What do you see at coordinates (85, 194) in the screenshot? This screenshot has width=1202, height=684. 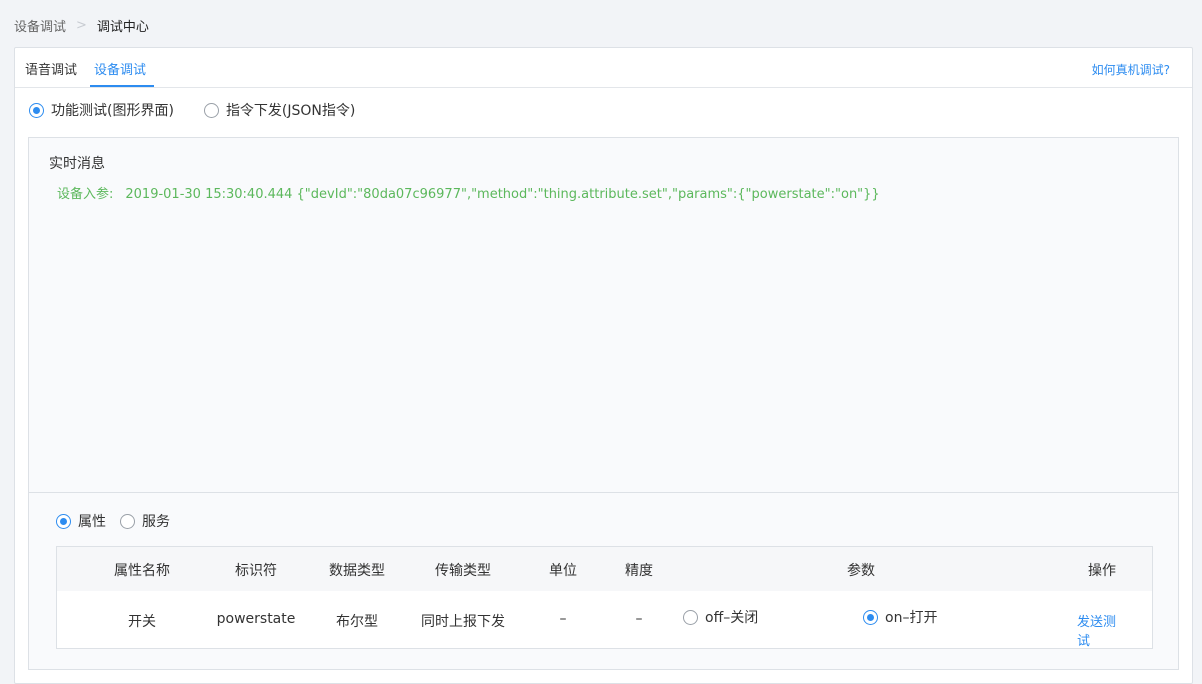 I see `message-label: 设备入参:` at bounding box center [85, 194].